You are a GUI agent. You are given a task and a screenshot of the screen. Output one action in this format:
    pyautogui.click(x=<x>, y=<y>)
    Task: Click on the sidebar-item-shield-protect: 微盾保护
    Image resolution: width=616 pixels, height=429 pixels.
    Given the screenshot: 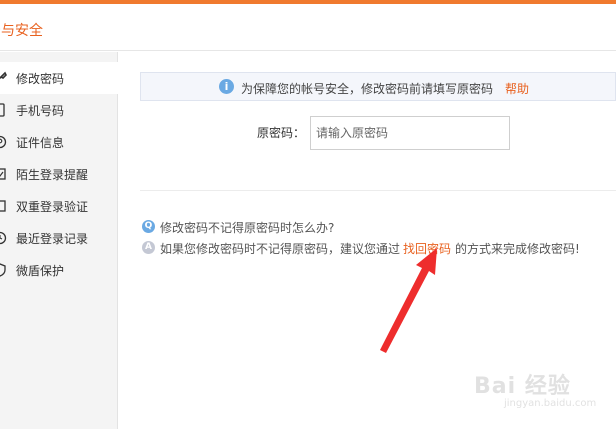 What is the action you would take?
    pyautogui.click(x=59, y=270)
    